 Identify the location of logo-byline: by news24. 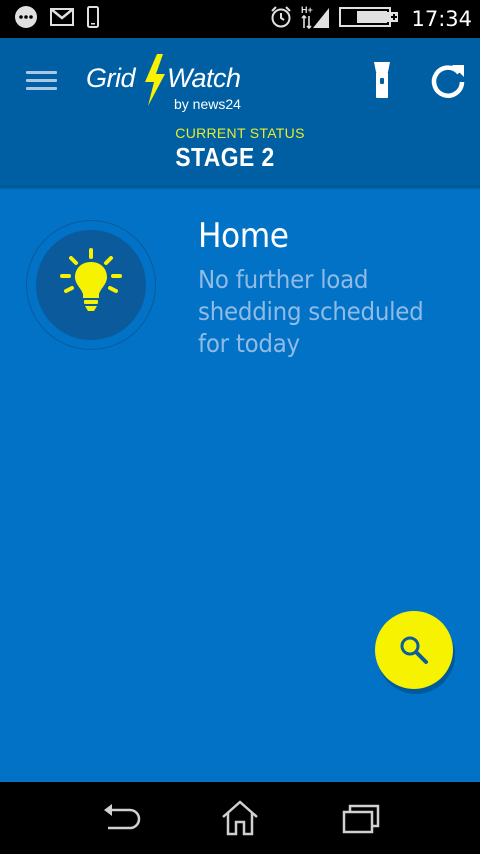
(207, 104).